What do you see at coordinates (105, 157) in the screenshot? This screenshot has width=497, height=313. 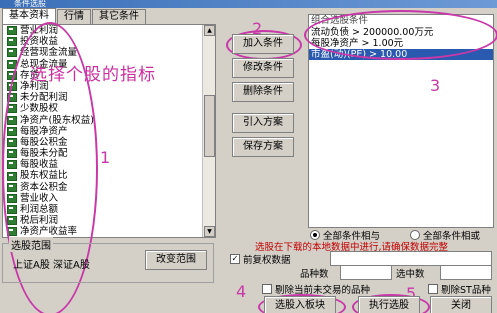 I see `annotation-number-1: 1` at bounding box center [105, 157].